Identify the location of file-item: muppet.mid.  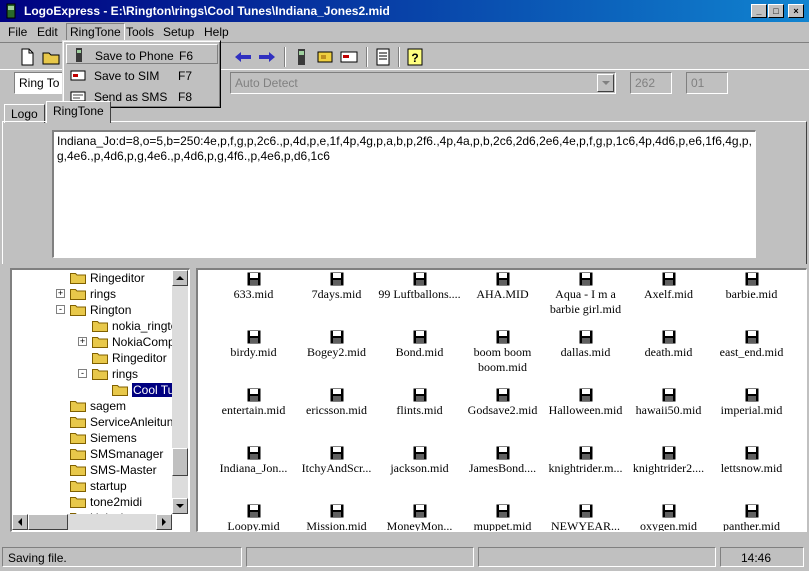
(502, 517).